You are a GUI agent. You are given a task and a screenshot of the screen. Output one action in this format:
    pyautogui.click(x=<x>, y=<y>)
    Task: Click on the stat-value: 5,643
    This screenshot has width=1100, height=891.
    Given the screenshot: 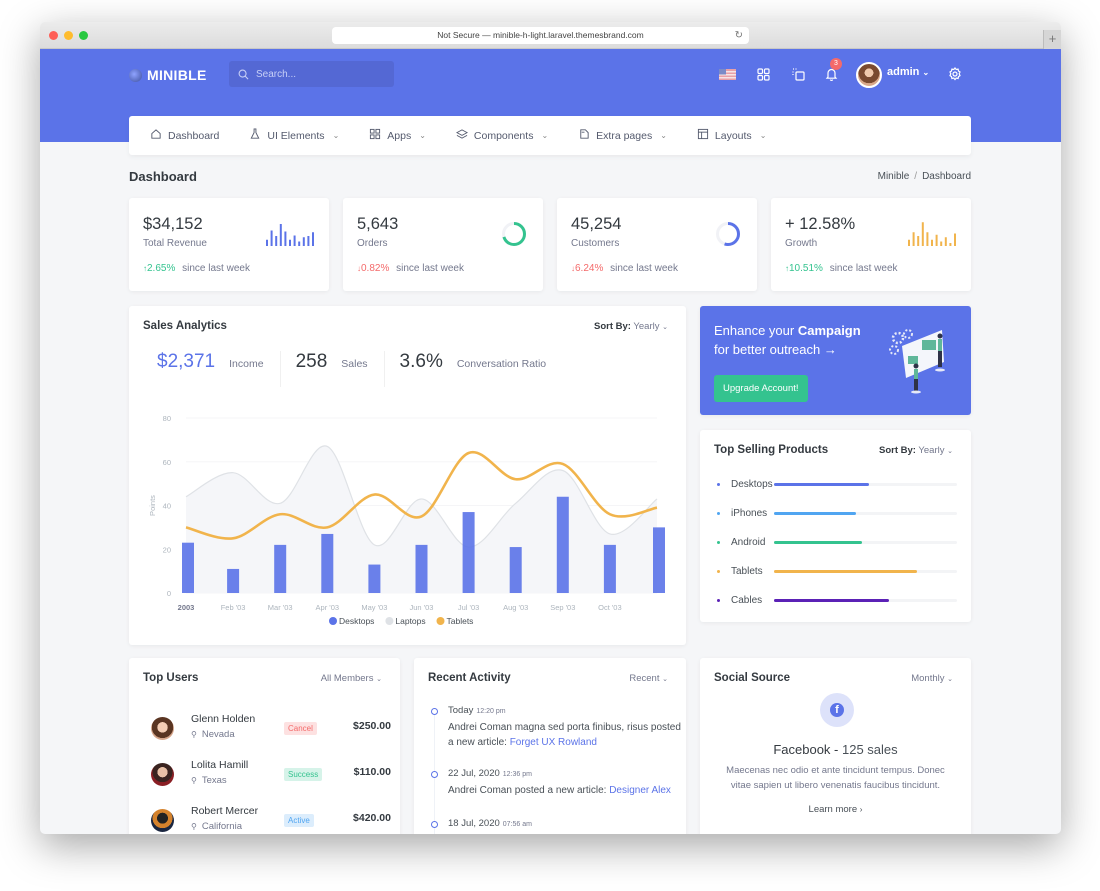 What is the action you would take?
    pyautogui.click(x=378, y=224)
    